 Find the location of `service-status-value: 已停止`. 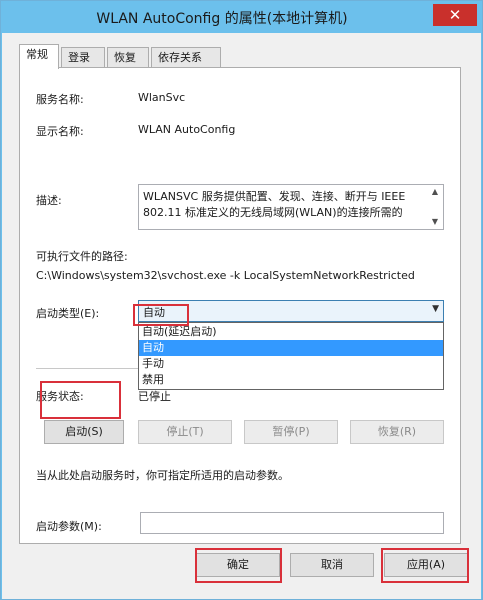

service-status-value: 已停止 is located at coordinates (154, 396).